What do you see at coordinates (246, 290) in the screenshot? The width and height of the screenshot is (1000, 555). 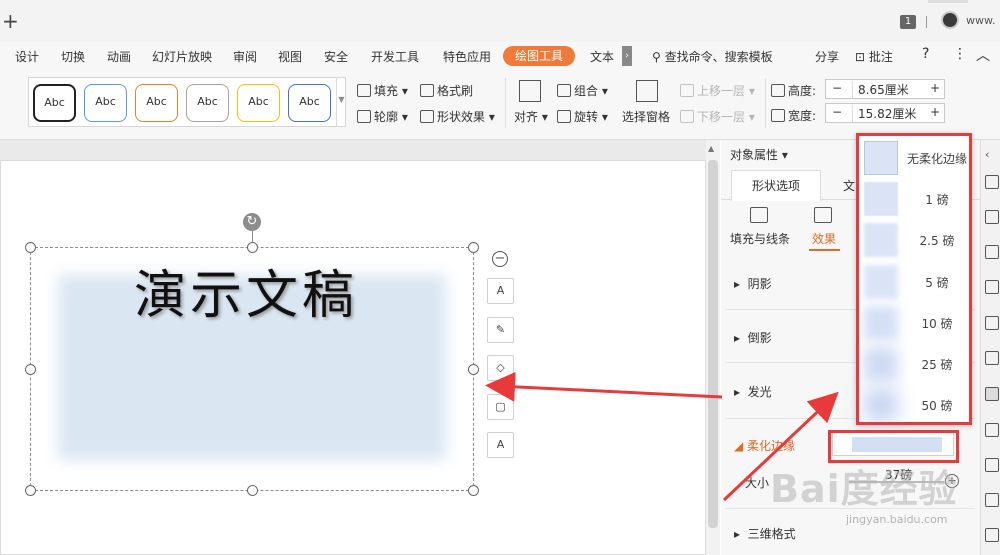 I see `slide-title-text: 演示文稿` at bounding box center [246, 290].